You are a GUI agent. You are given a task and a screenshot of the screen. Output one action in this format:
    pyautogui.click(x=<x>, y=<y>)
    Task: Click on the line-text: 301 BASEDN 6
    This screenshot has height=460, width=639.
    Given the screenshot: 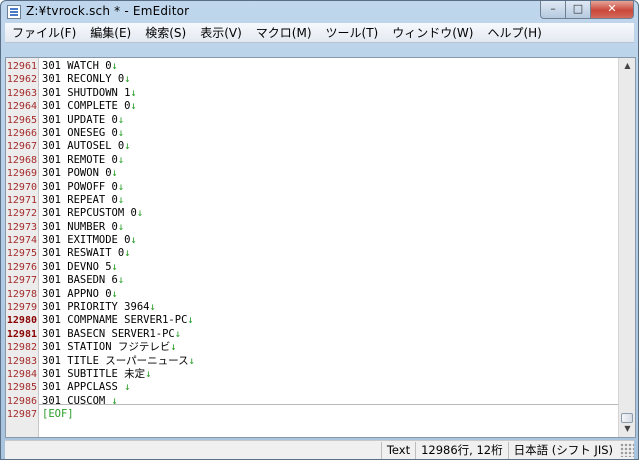 What is the action you would take?
    pyautogui.click(x=78, y=280)
    